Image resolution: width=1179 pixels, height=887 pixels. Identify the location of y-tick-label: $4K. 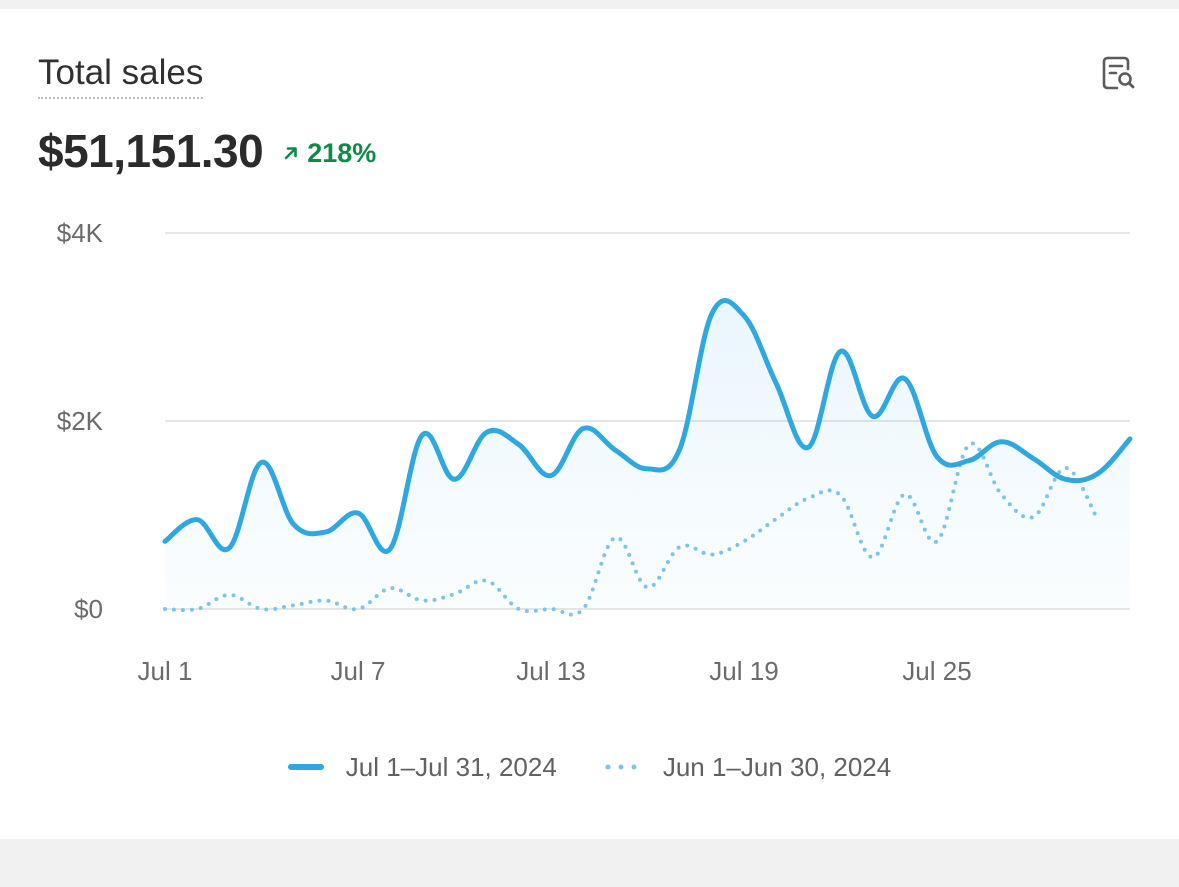
(80, 233).